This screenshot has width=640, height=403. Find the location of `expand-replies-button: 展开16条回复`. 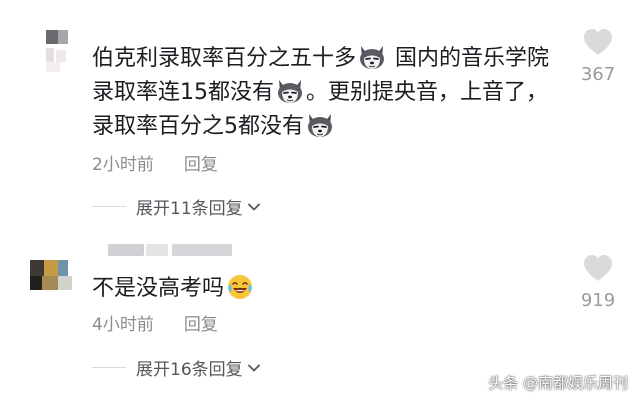

expand-replies-button: 展开16条回复 is located at coordinates (176, 367).